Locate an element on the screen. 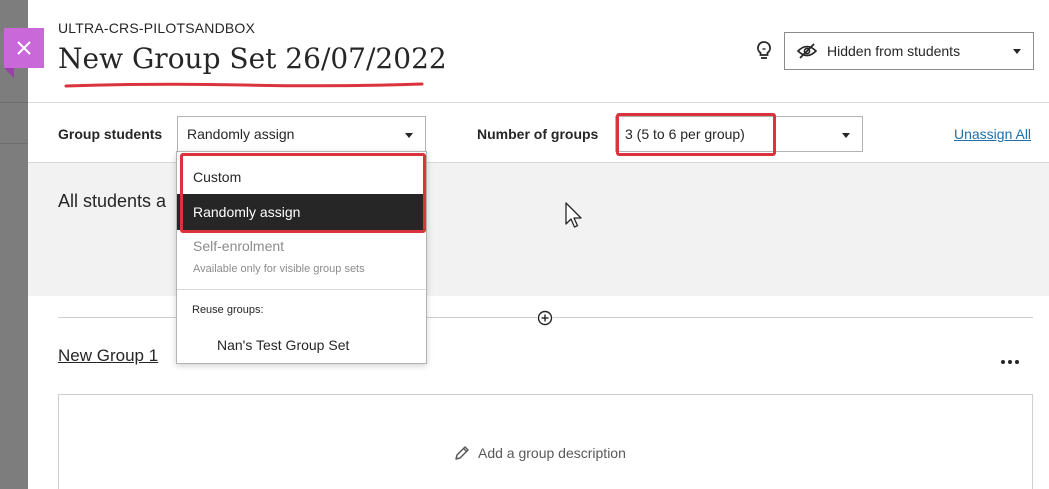 This screenshot has width=1049, height=489. number-of-groups-select: 3 (5 to 6 per group) is located at coordinates (739, 134).